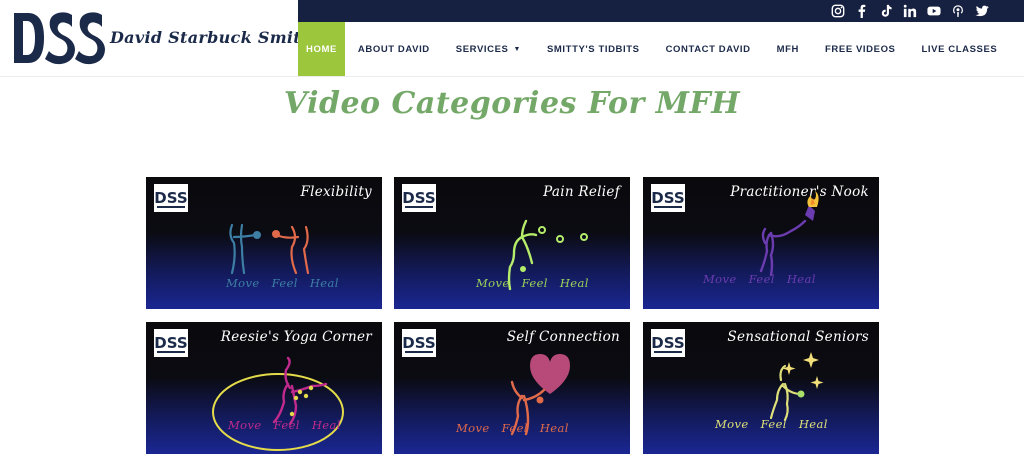  I want to click on dss-logo-icon, so click(59, 38).